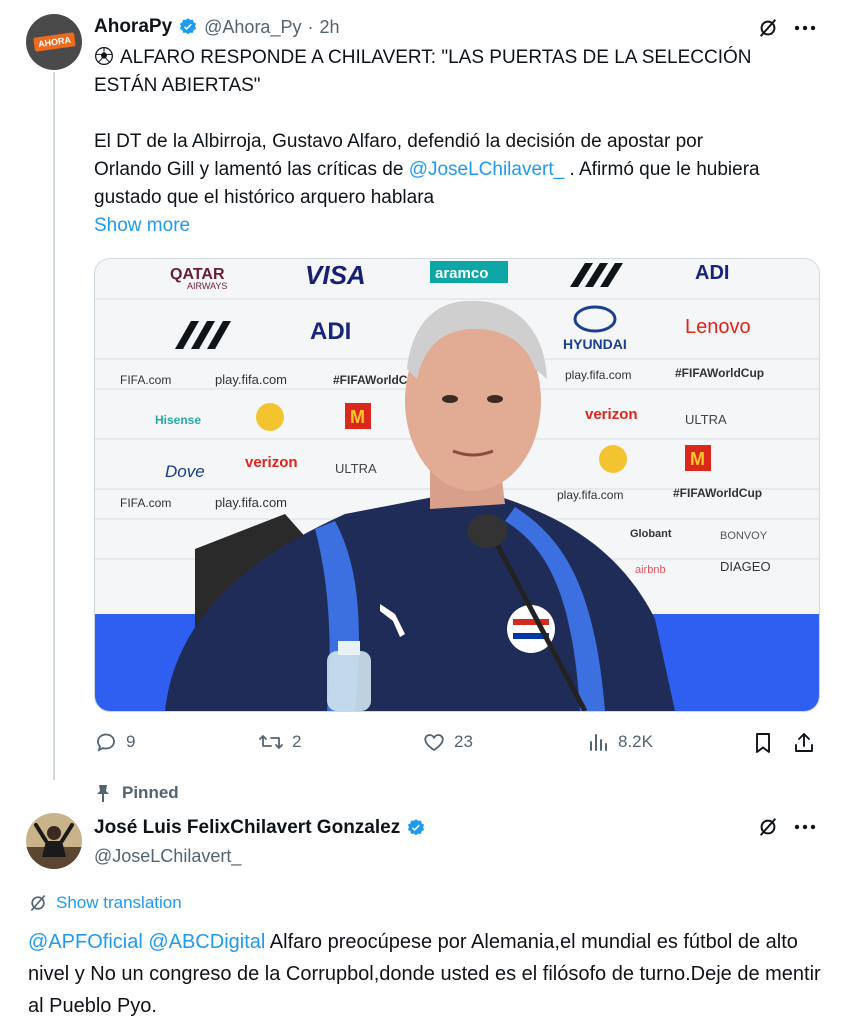 This screenshot has width=841, height=1024. I want to click on mention-abcdigital: @ABCDigital, so click(206, 942).